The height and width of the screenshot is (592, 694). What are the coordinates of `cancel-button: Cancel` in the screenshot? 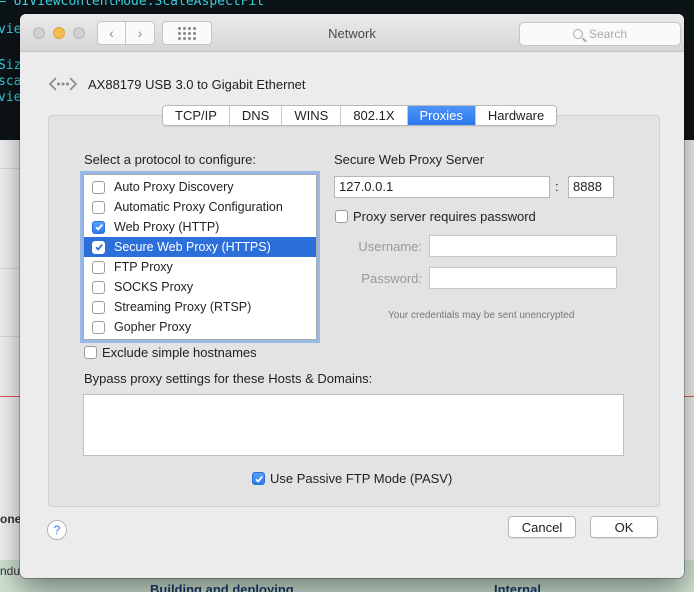 It's located at (542, 527).